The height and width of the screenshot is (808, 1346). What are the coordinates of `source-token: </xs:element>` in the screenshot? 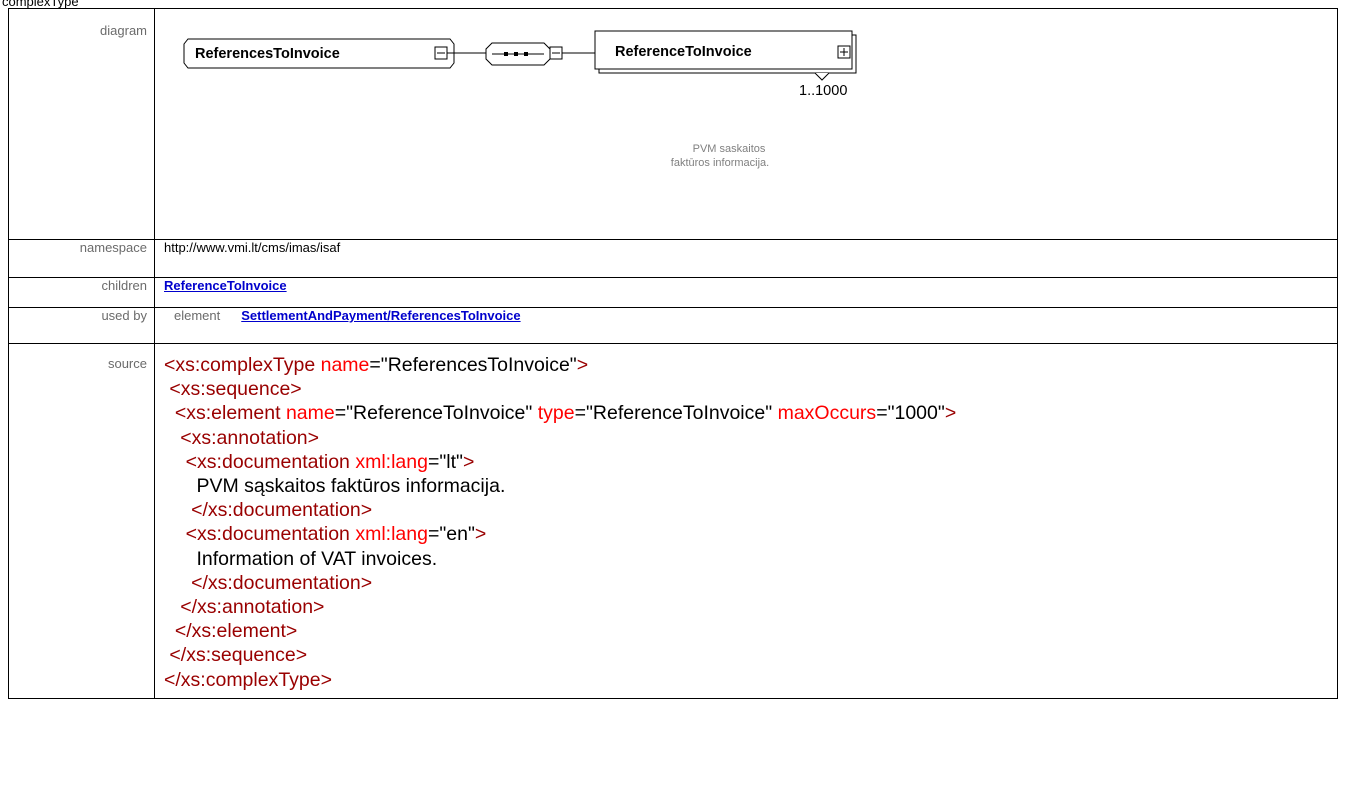 It's located at (231, 631).